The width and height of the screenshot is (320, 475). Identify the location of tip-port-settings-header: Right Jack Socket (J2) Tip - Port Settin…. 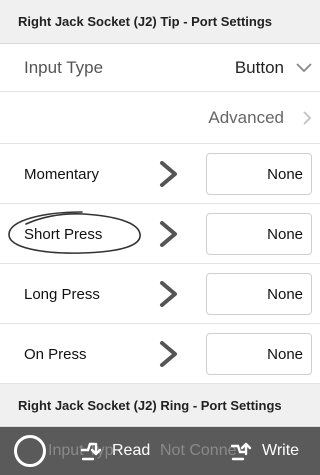
(160, 22).